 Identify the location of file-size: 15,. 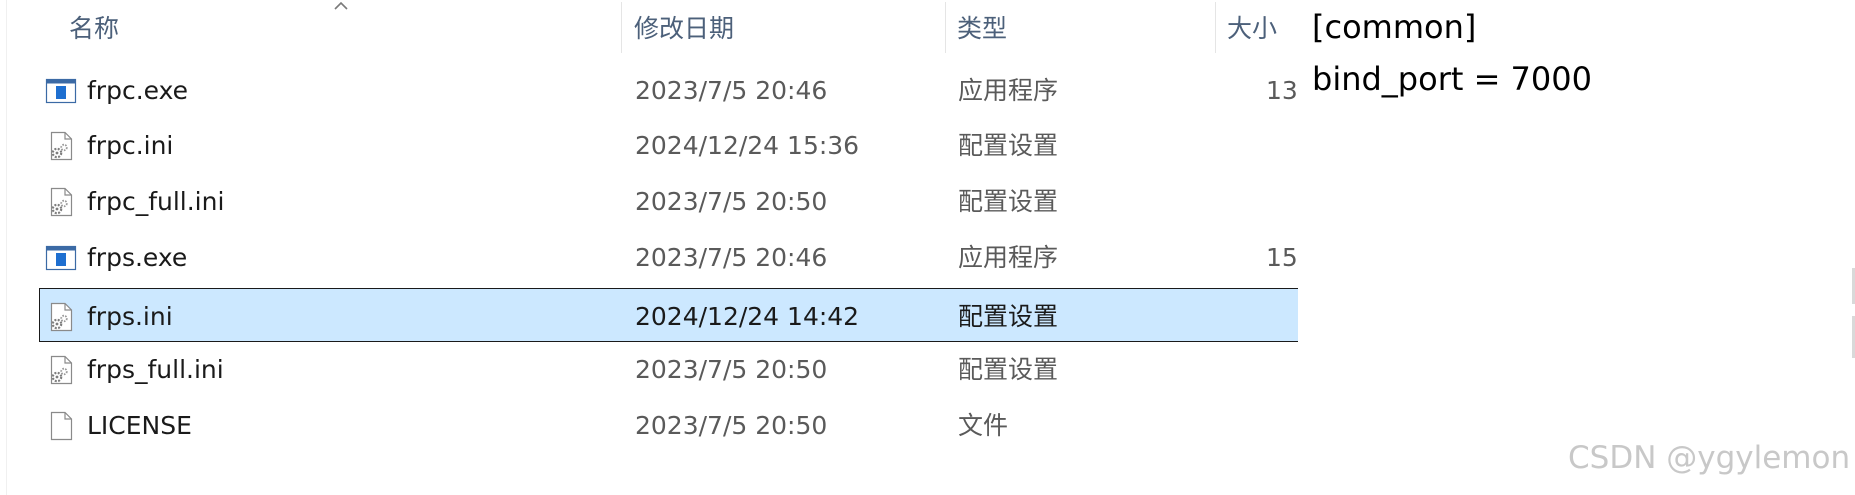
(1282, 257).